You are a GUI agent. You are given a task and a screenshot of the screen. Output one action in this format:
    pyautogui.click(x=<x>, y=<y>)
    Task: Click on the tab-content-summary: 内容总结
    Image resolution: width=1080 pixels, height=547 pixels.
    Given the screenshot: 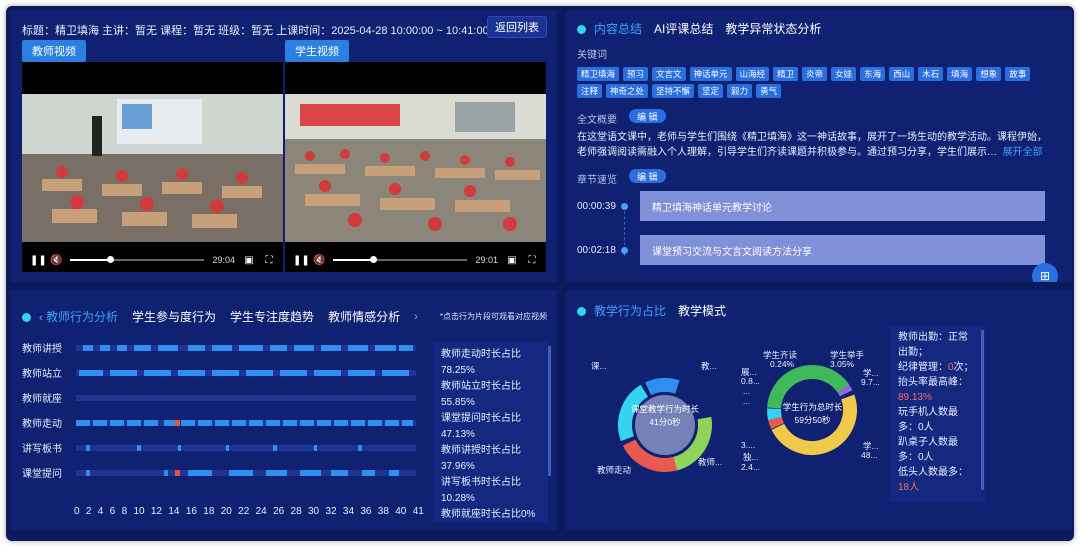 What is the action you would take?
    pyautogui.click(x=618, y=29)
    